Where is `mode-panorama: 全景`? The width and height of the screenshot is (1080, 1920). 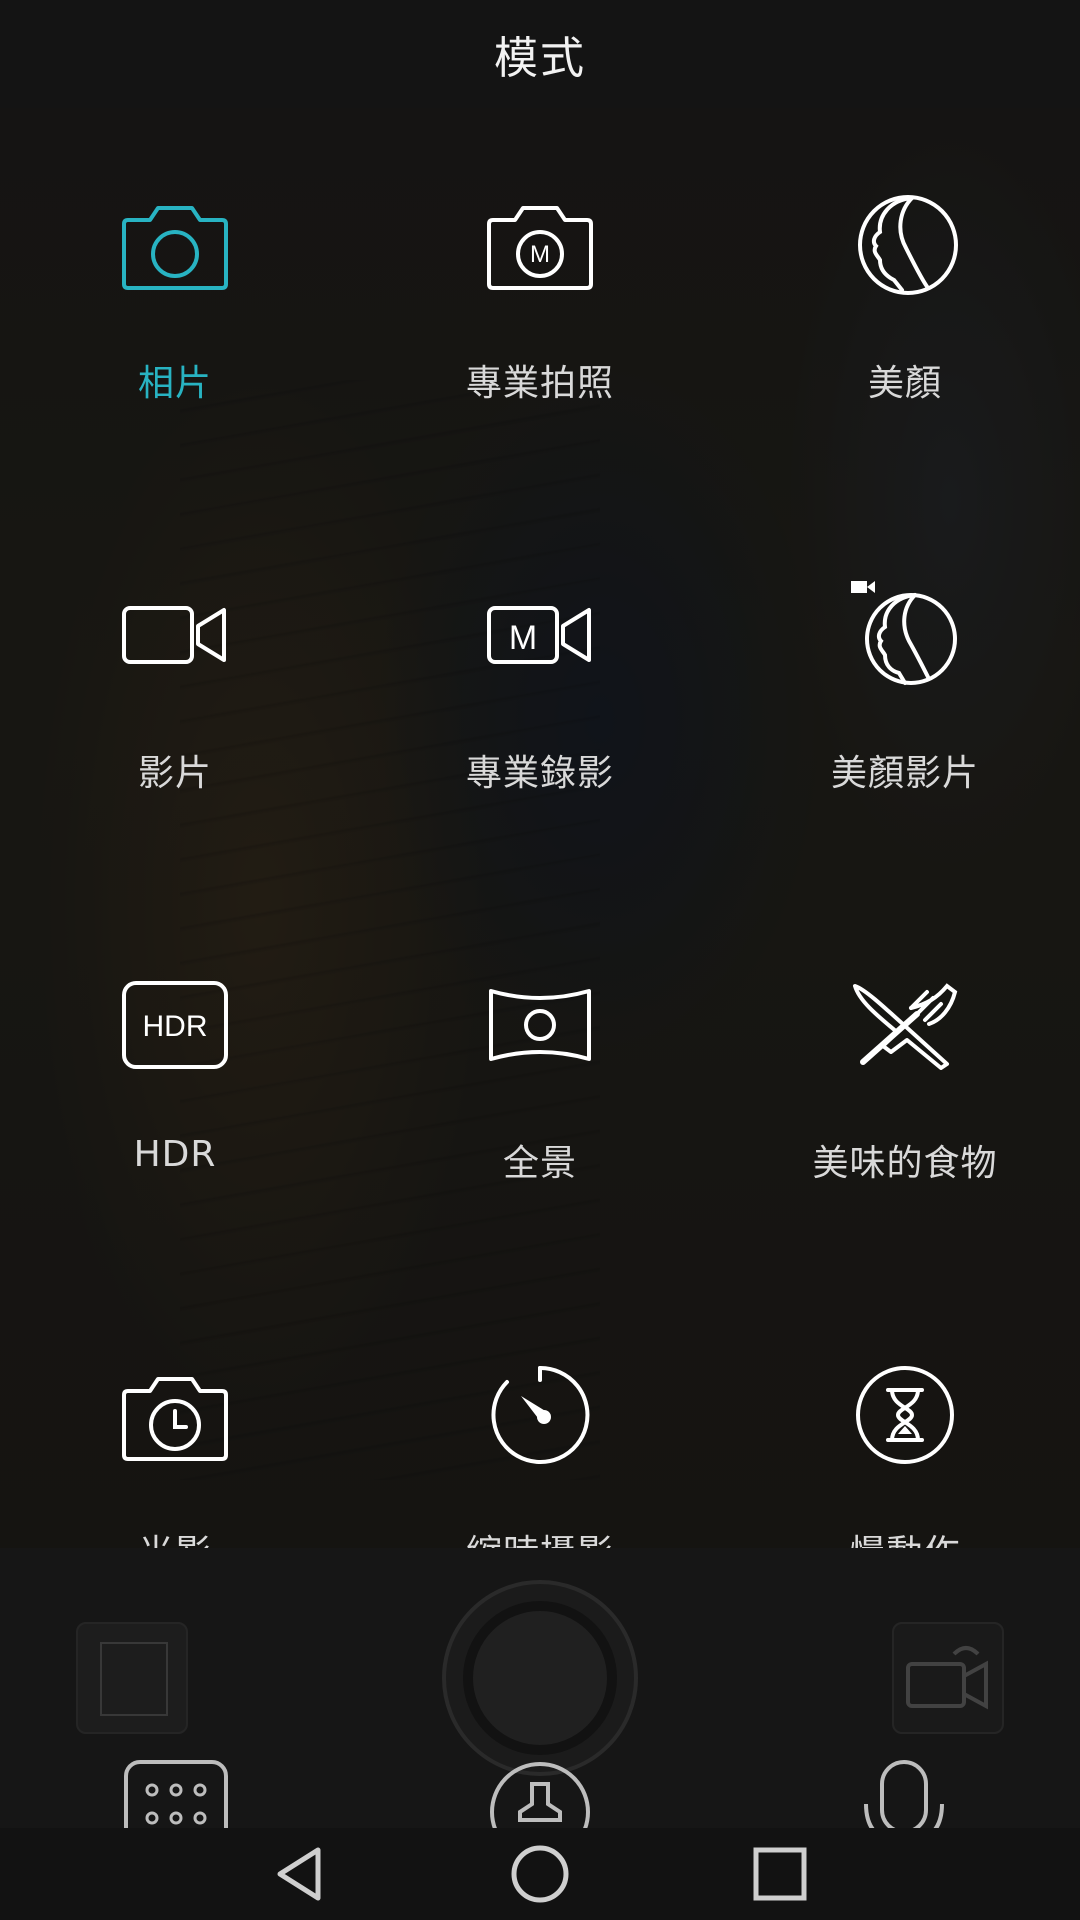
mode-panorama: 全景 is located at coordinates (540, 1038).